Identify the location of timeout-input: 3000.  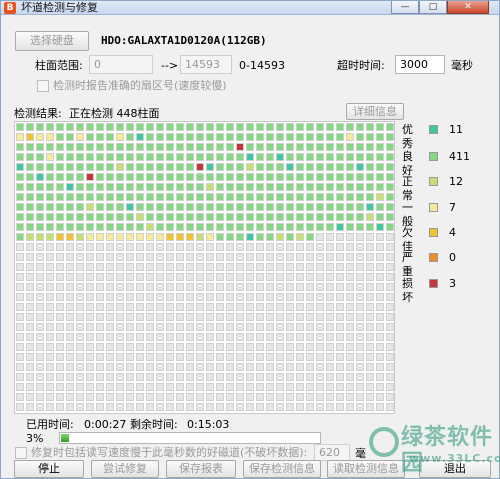
(420, 64).